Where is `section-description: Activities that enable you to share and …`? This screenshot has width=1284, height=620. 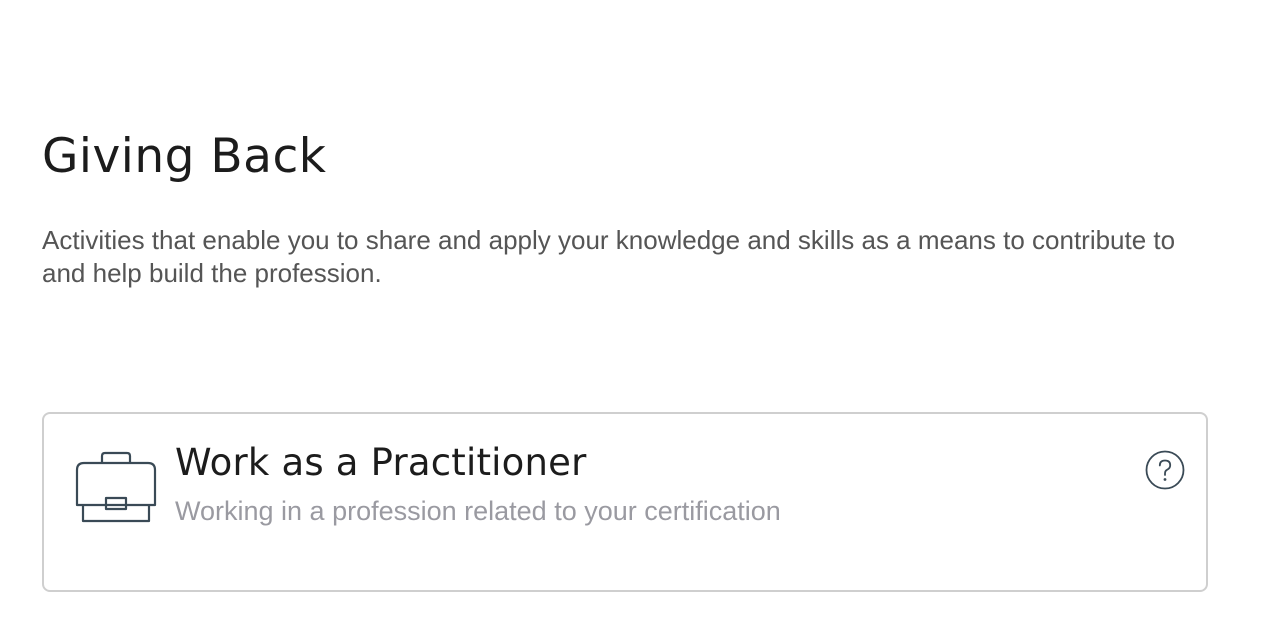
section-description: Activities that enable you to share and … is located at coordinates (609, 256).